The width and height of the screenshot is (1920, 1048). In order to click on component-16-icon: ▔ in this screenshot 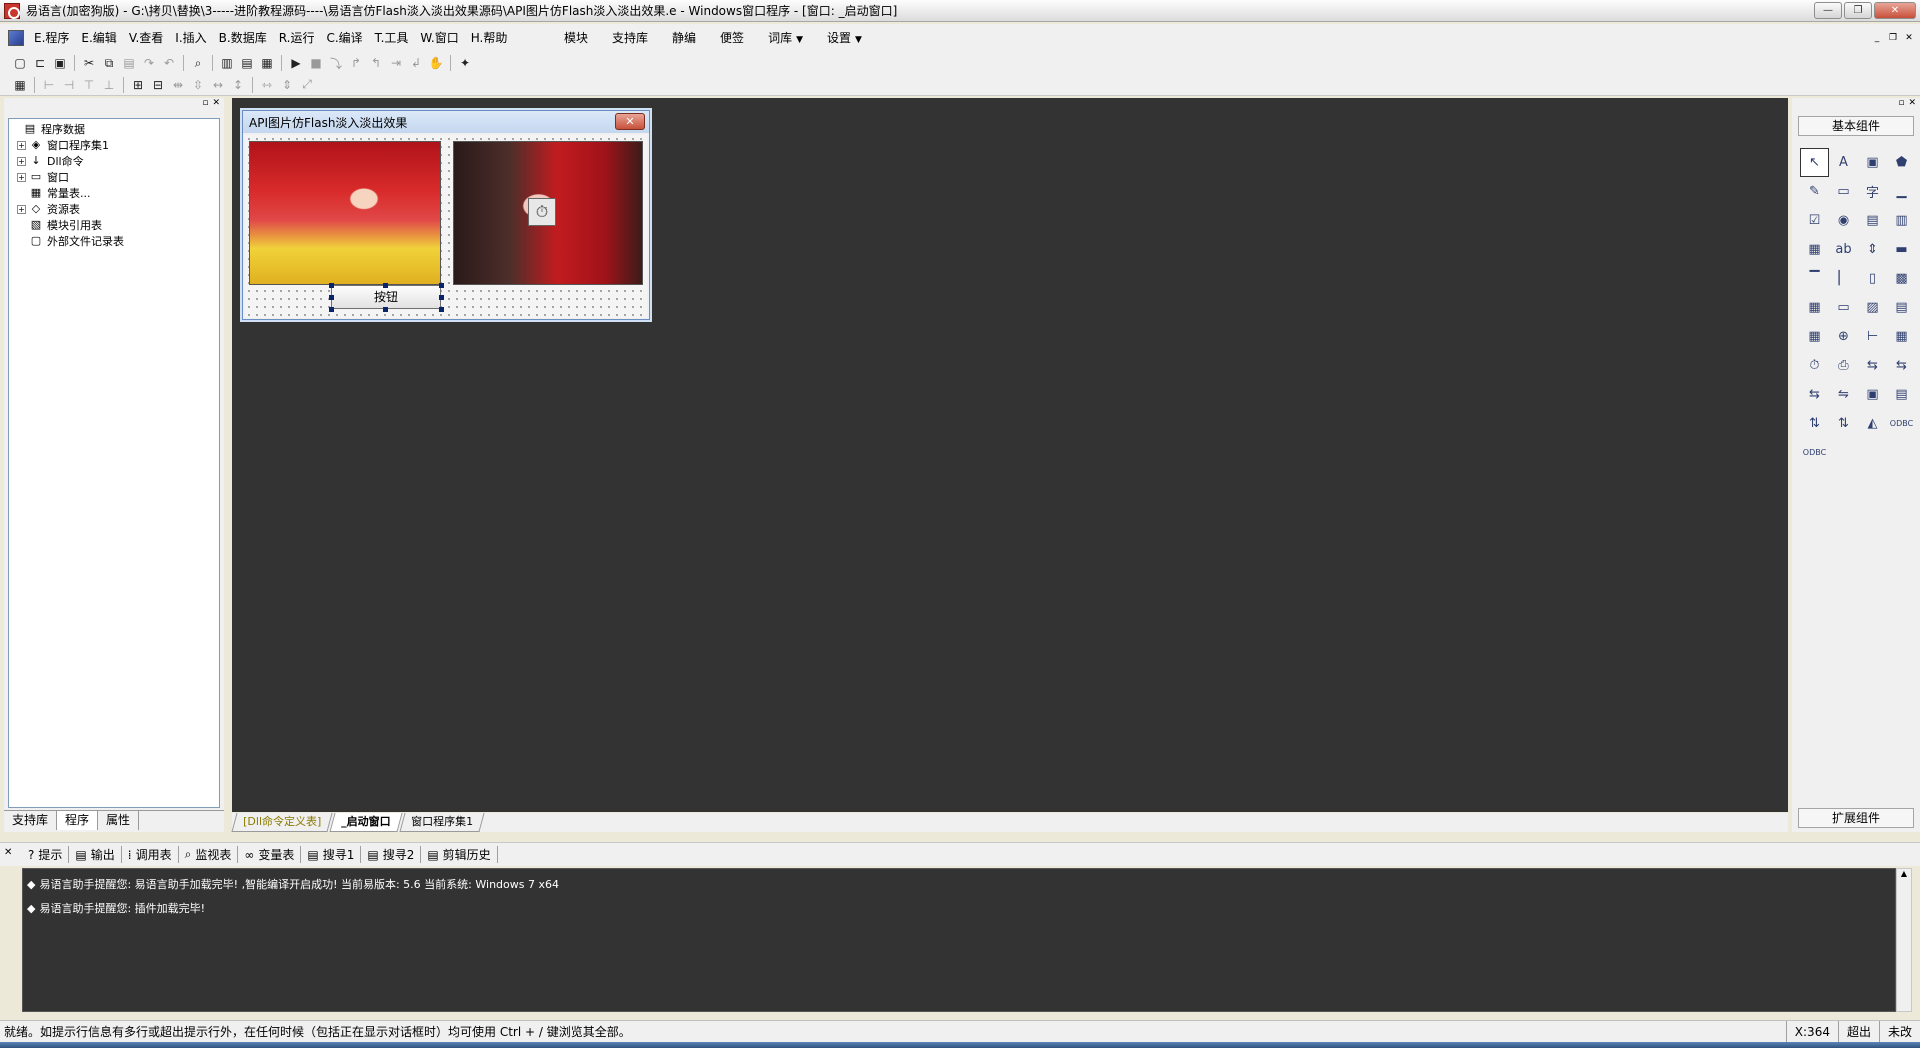, I will do `click(1814, 278)`.